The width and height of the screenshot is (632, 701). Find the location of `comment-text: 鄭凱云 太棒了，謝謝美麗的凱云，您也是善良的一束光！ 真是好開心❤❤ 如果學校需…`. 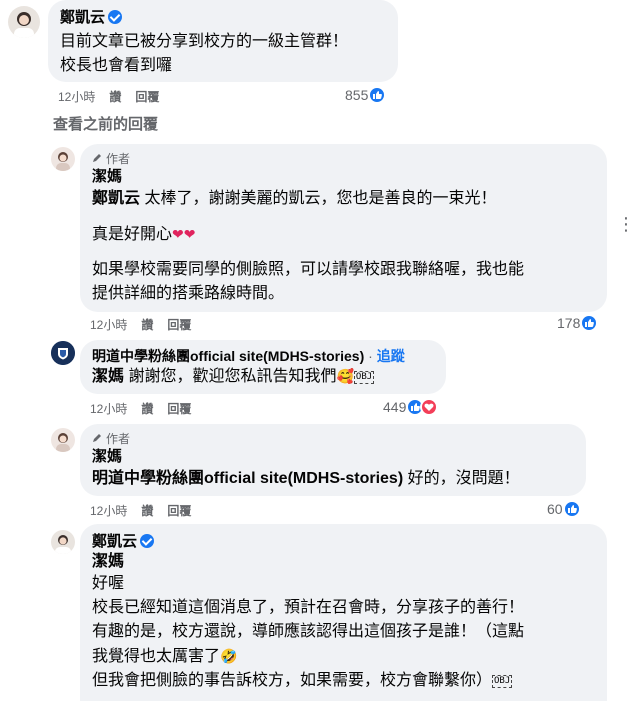

comment-text: 鄭凱云 太棒了，謝謝美麗的凱云，您也是善良的一束光！ 真是好開心❤❤ 如果學校需… is located at coordinates (347, 246).